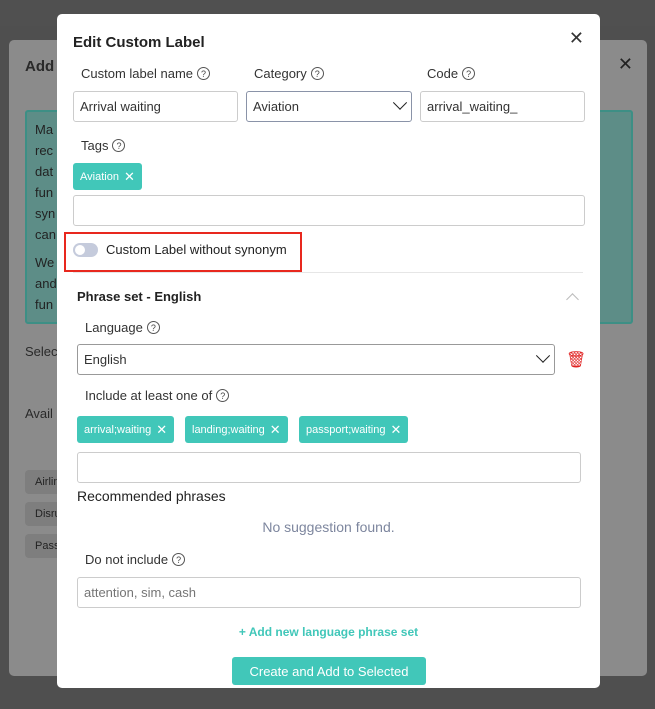 Image resolution: width=655 pixels, height=709 pixels. I want to click on category-label: Category?, so click(289, 73).